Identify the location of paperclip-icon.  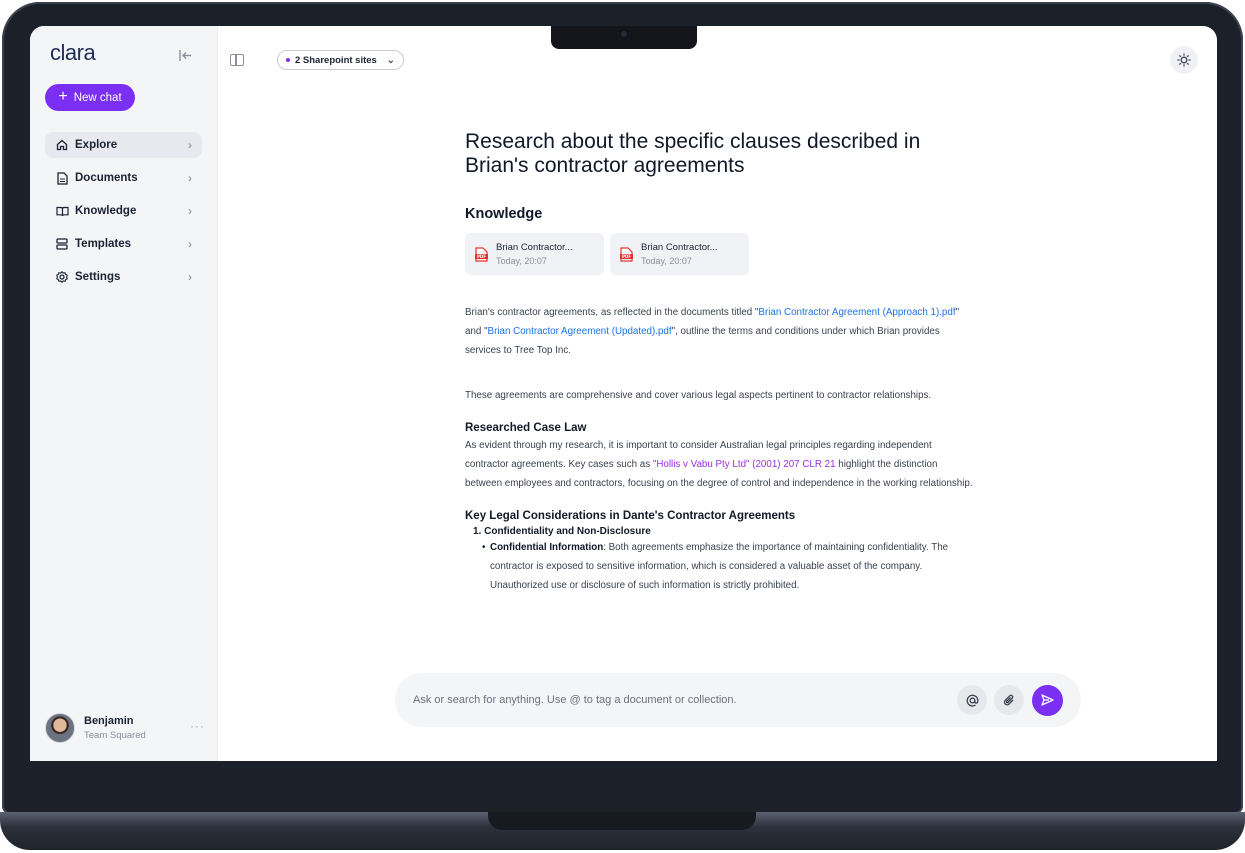
(1008, 699).